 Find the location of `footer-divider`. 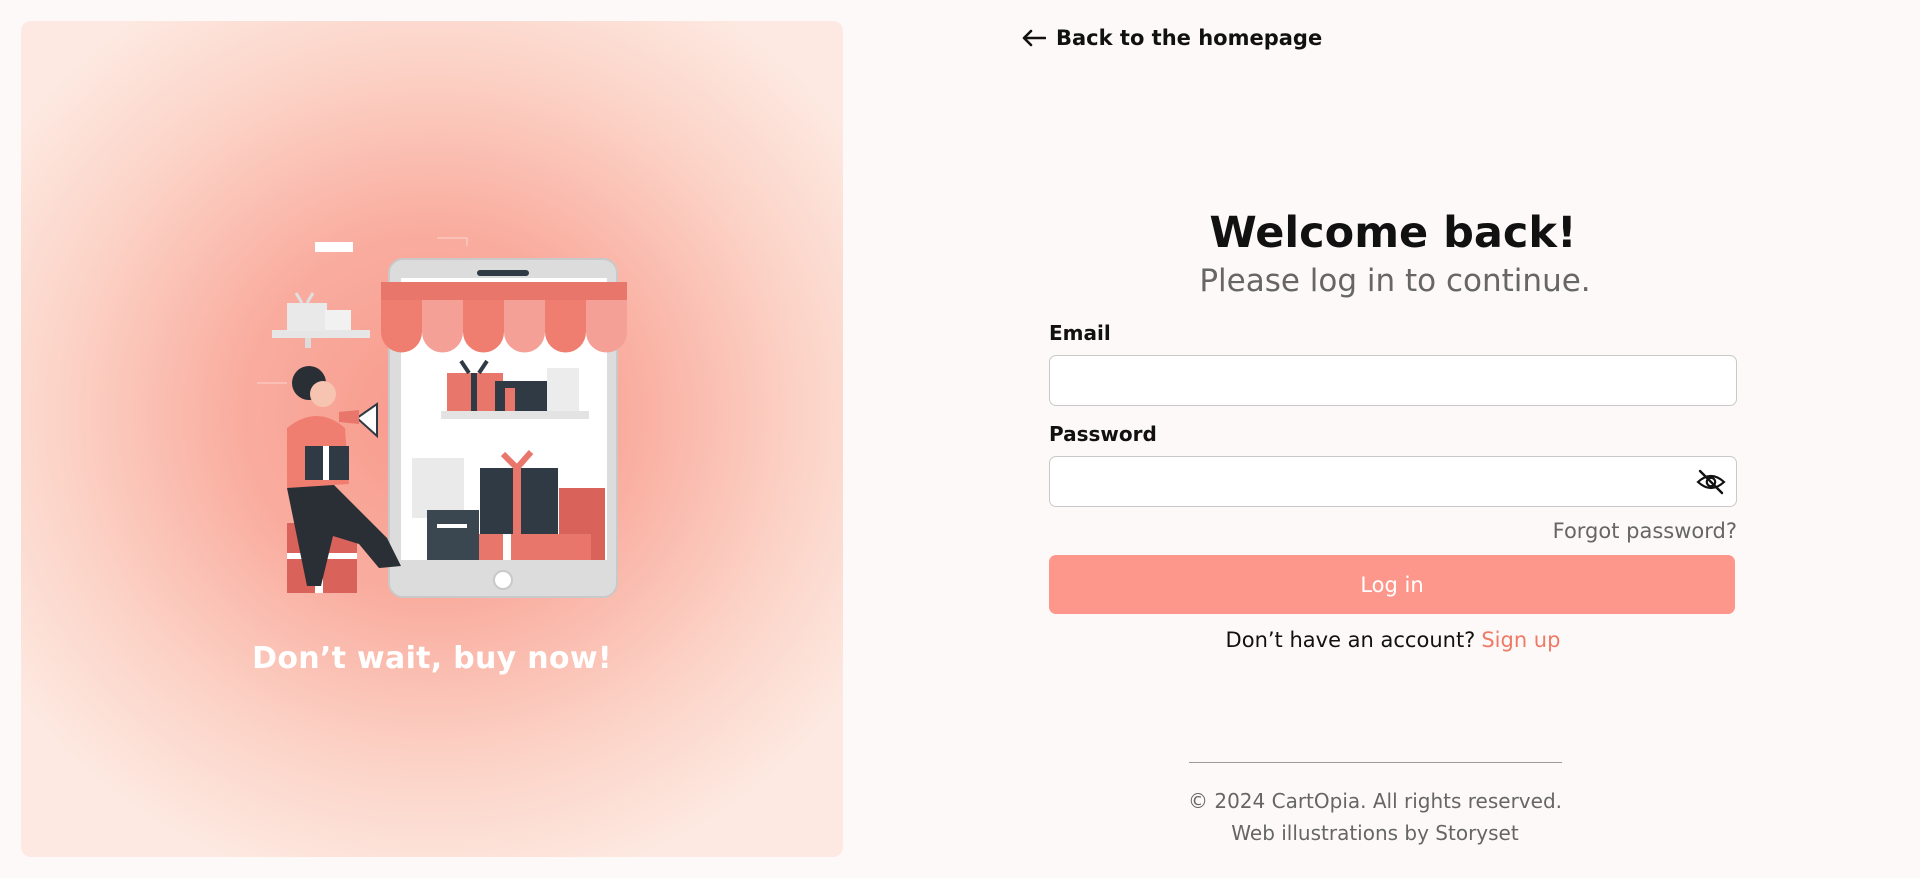

footer-divider is located at coordinates (1375, 762).